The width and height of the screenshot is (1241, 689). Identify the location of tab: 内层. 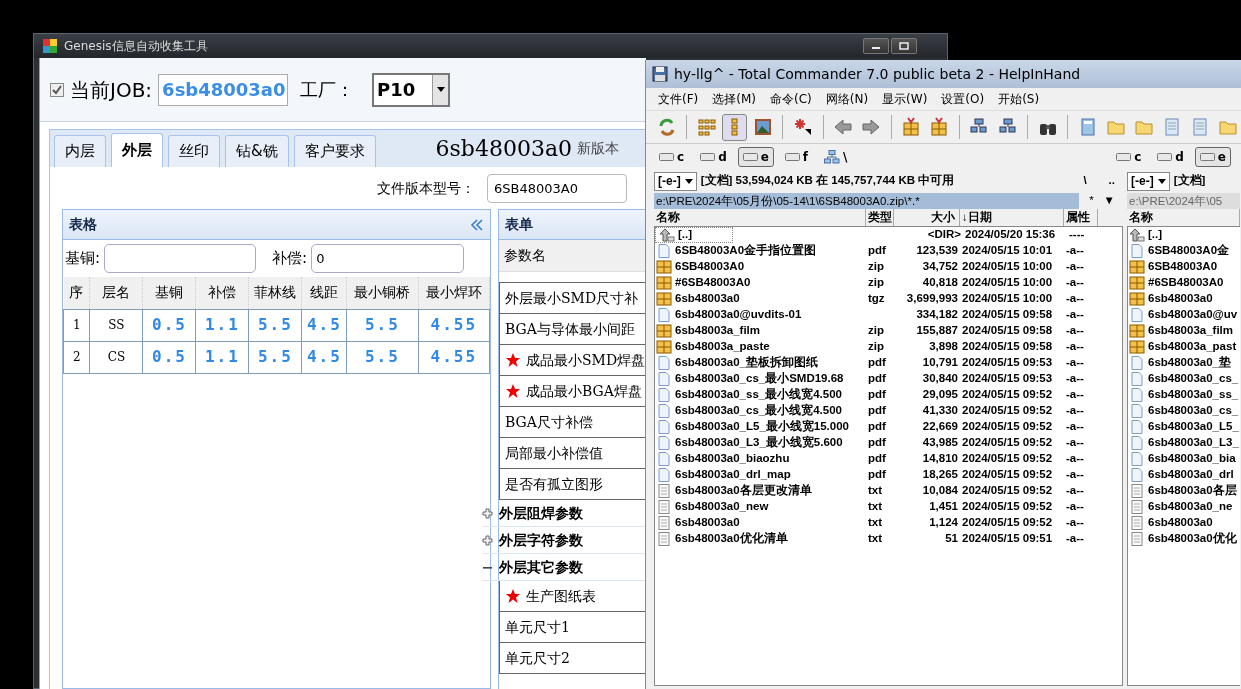
(80, 151).